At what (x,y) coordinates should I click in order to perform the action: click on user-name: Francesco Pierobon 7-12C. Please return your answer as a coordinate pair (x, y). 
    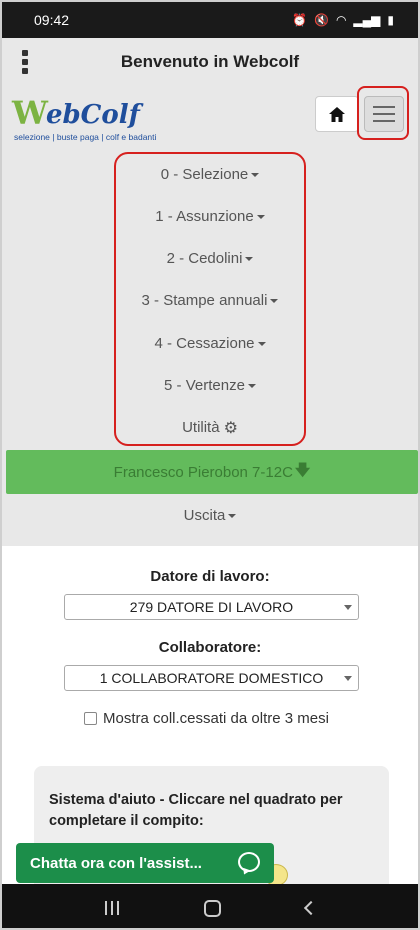
    Looking at the image, I should click on (203, 472).